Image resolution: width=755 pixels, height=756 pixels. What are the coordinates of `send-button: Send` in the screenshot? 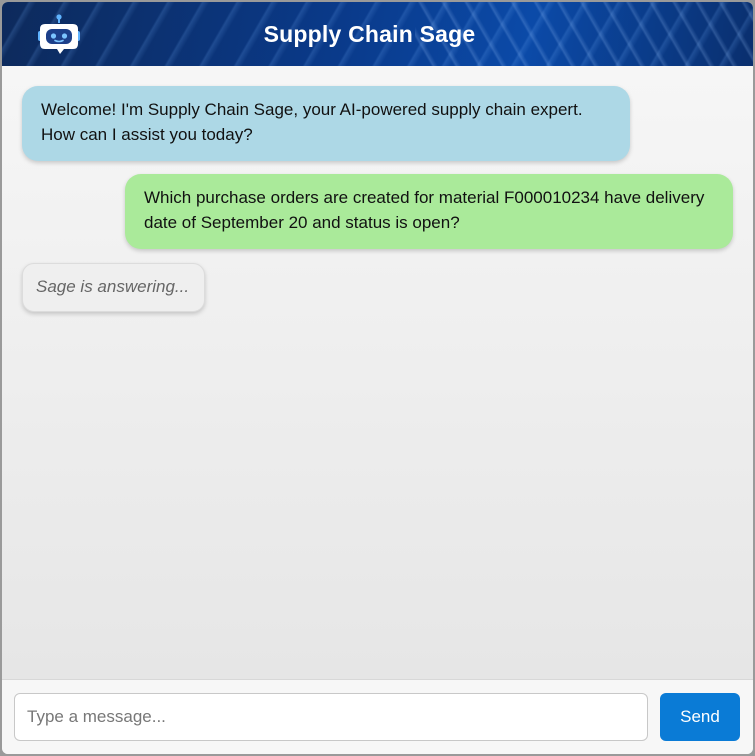 It's located at (700, 717).